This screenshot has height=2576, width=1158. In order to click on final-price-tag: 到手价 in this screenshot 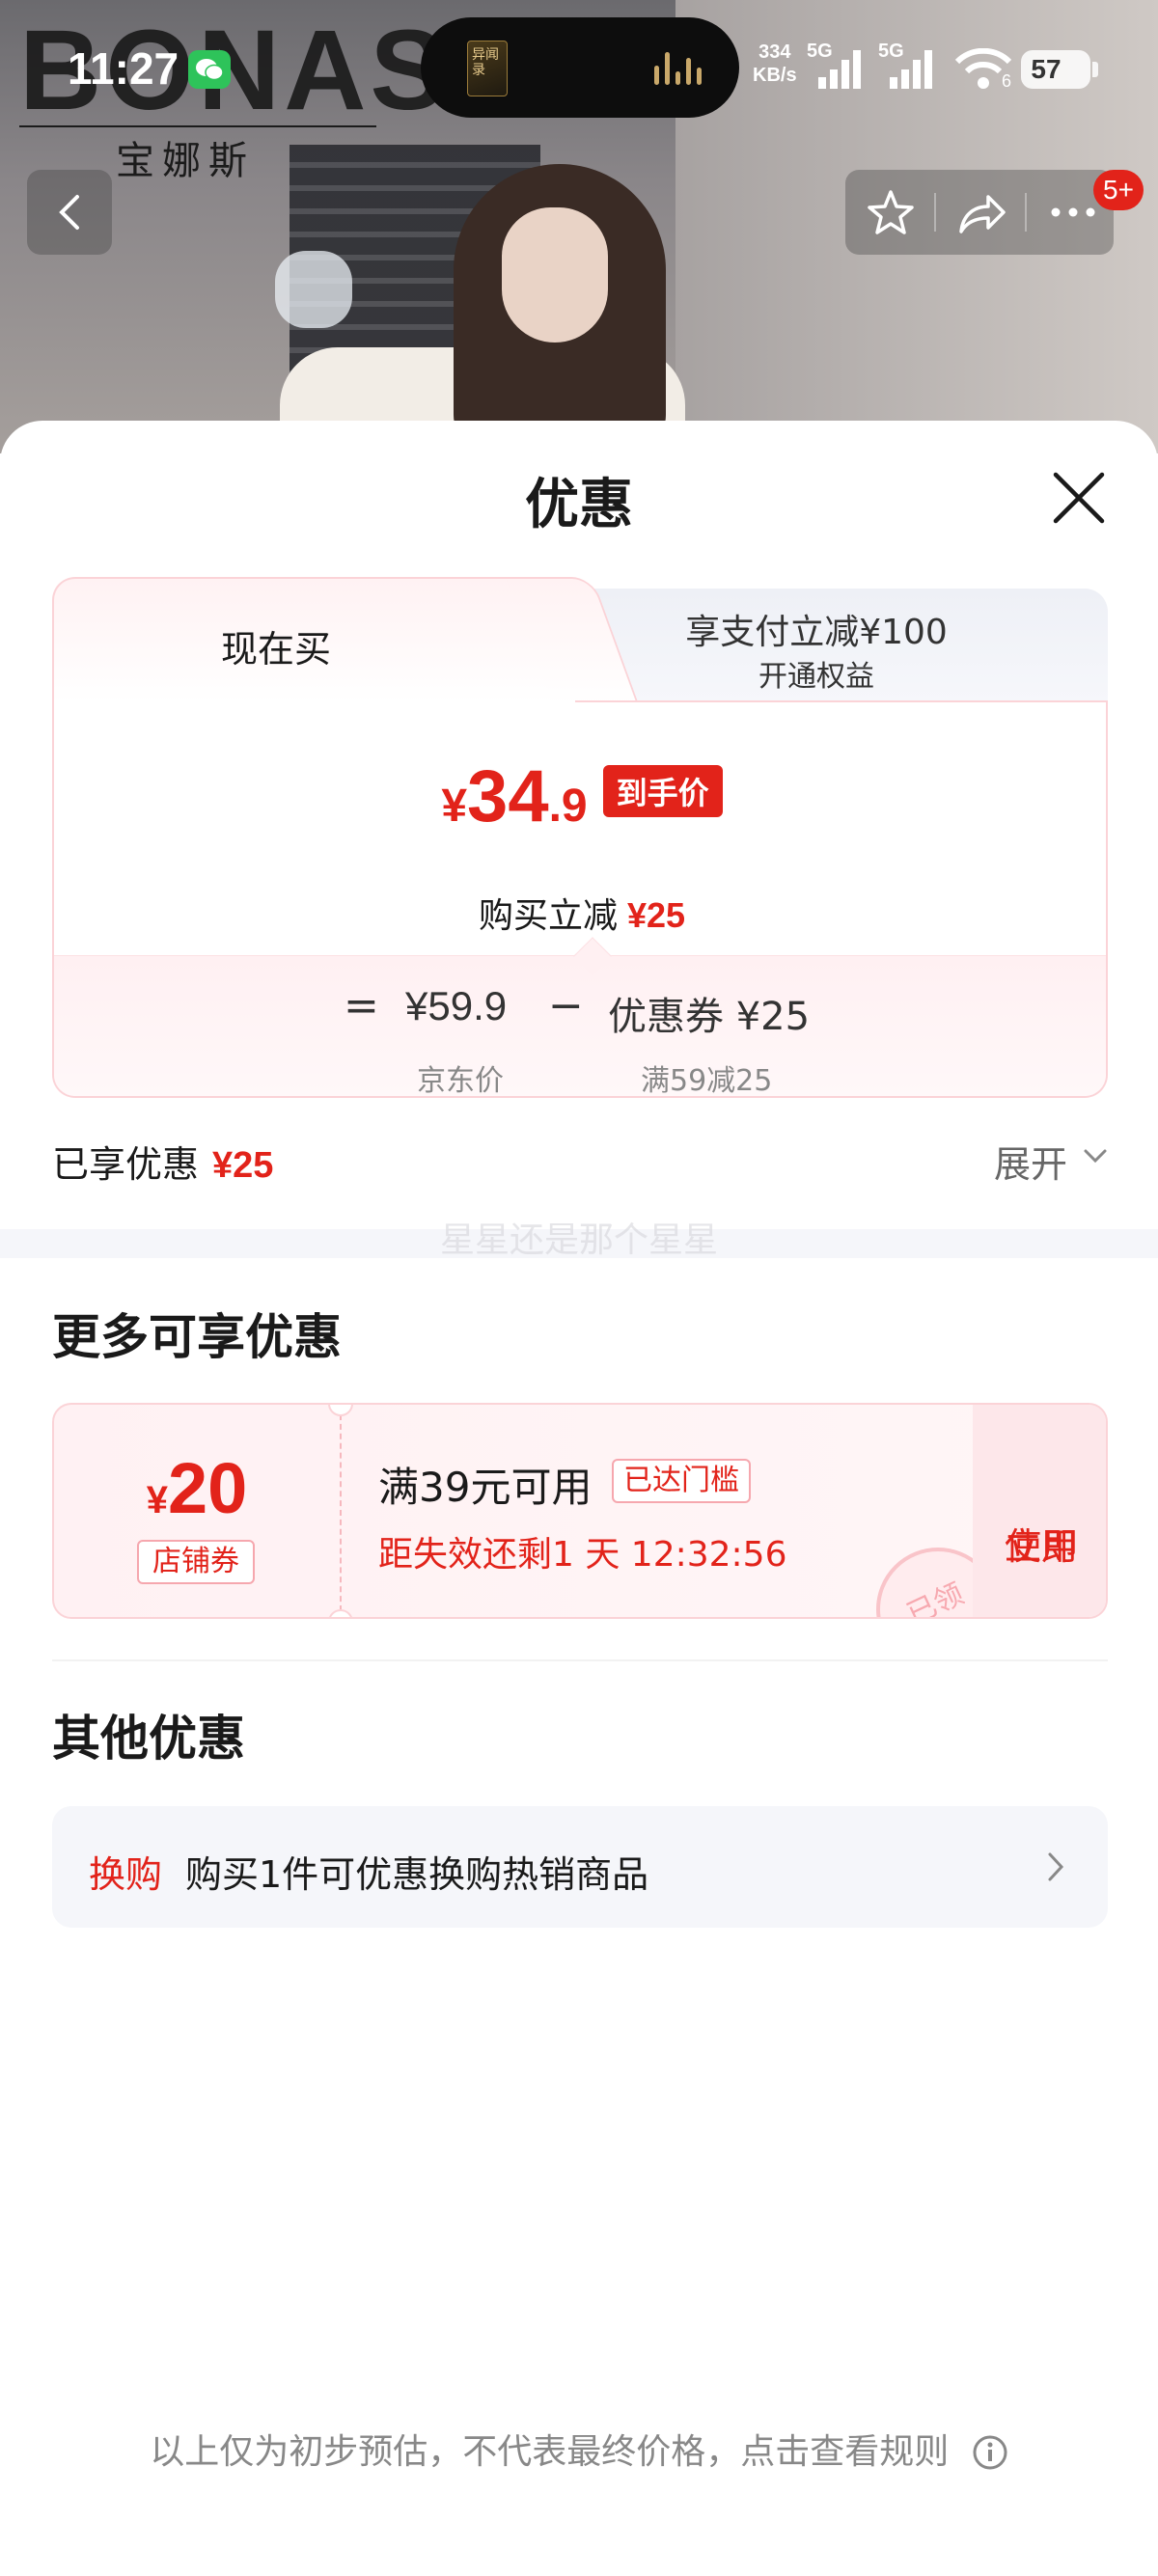, I will do `click(662, 791)`.